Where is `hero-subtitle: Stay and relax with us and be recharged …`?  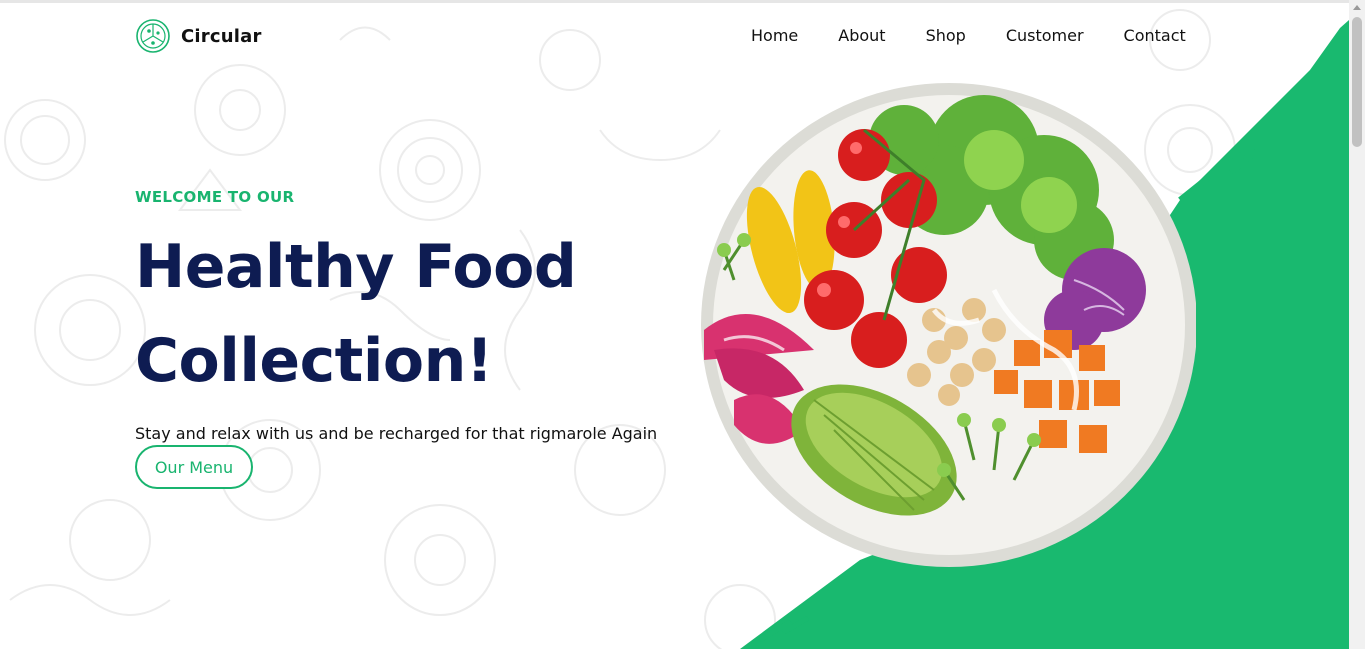
hero-subtitle: Stay and relax with us and be recharged … is located at coordinates (396, 433).